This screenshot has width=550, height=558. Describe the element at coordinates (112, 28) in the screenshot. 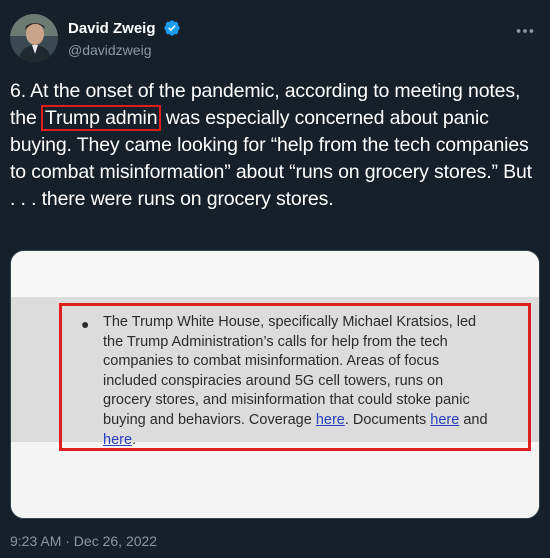

I see `display-name: David Zweig` at that location.